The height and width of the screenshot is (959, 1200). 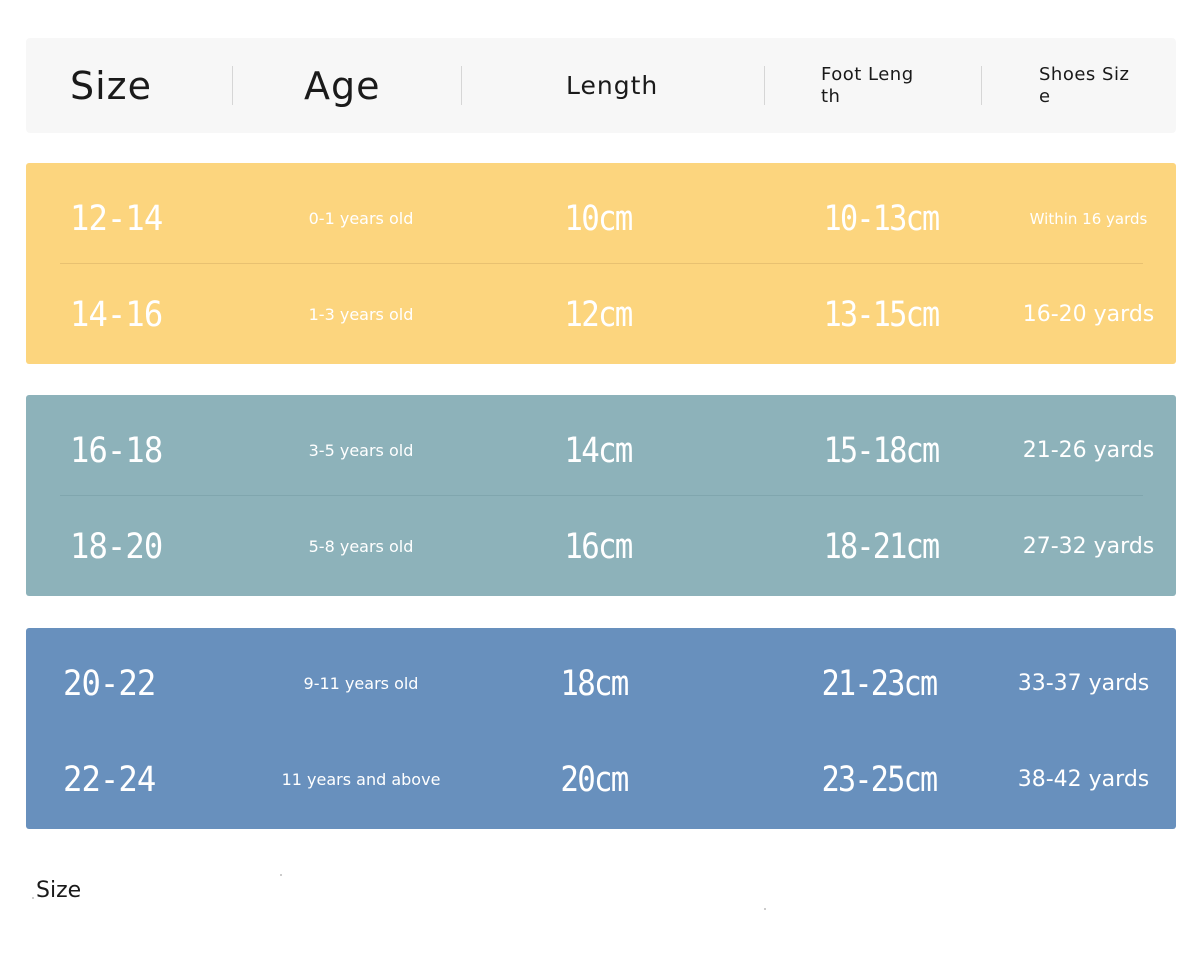 I want to click on cell-length: 16cm, so click(x=598, y=547).